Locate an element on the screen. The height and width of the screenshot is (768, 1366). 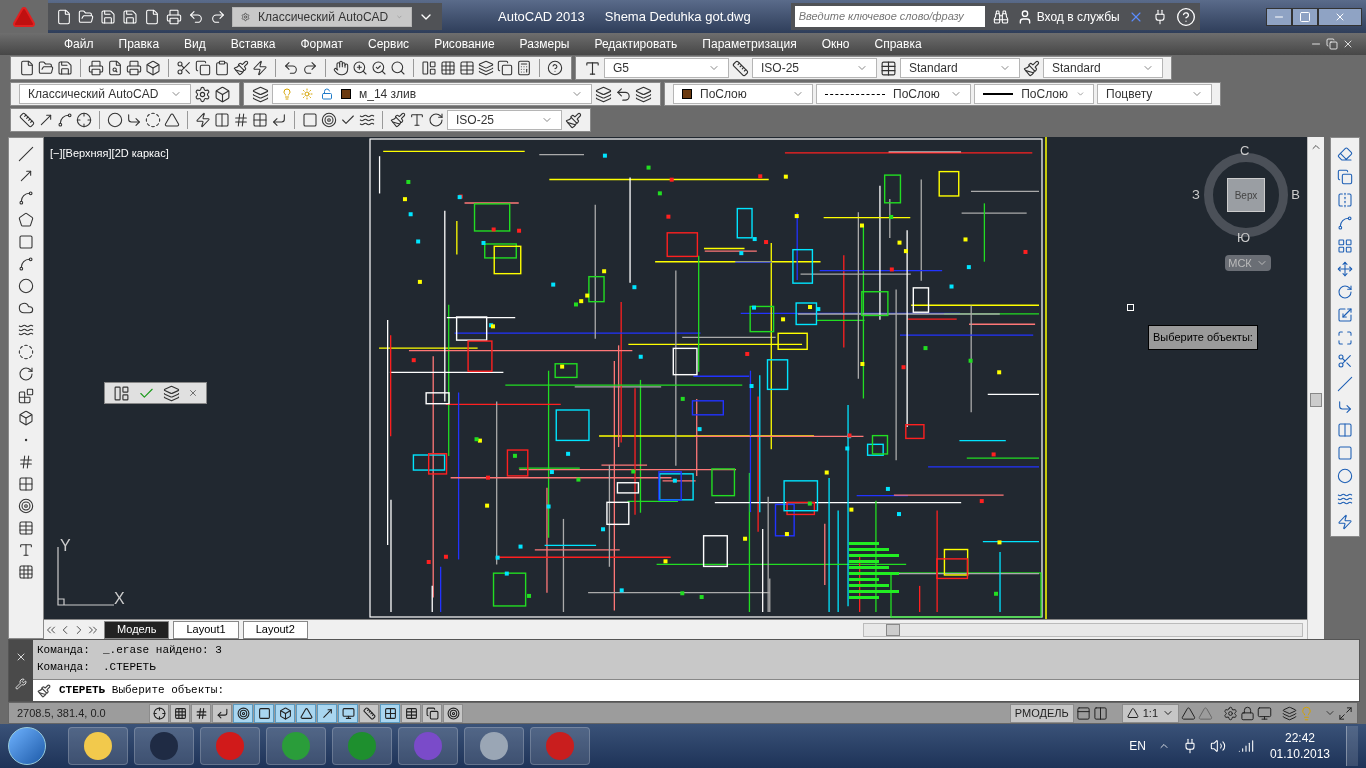
layout-tab: Layout2 is located at coordinates (275, 629).